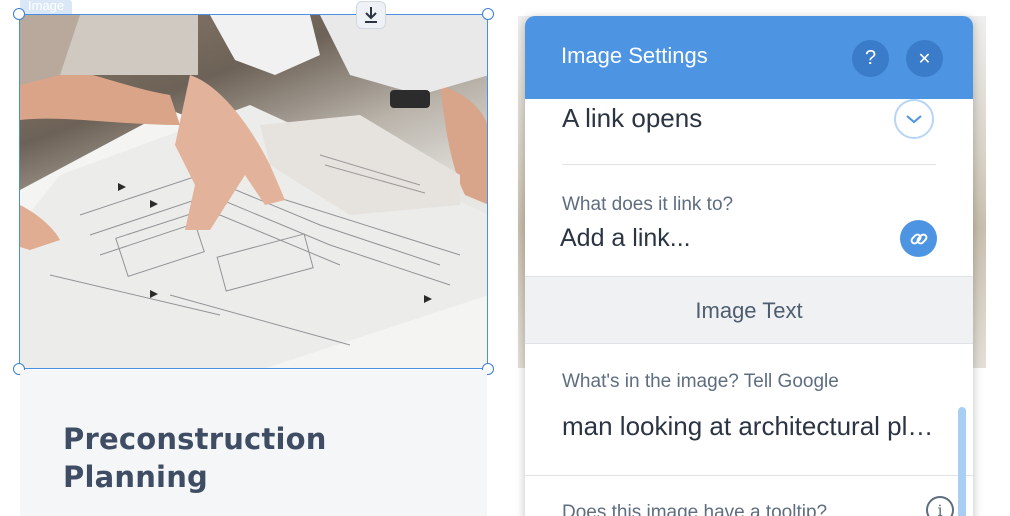 This screenshot has width=1010, height=516. I want to click on caption-card: Preconstruction Planning, so click(253, 443).